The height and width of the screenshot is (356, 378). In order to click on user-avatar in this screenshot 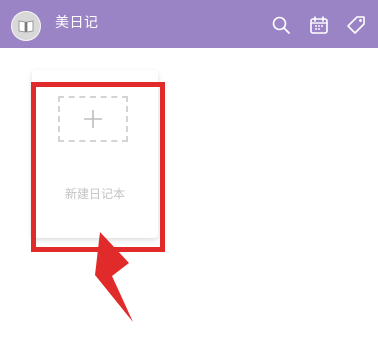, I will do `click(26, 26)`.